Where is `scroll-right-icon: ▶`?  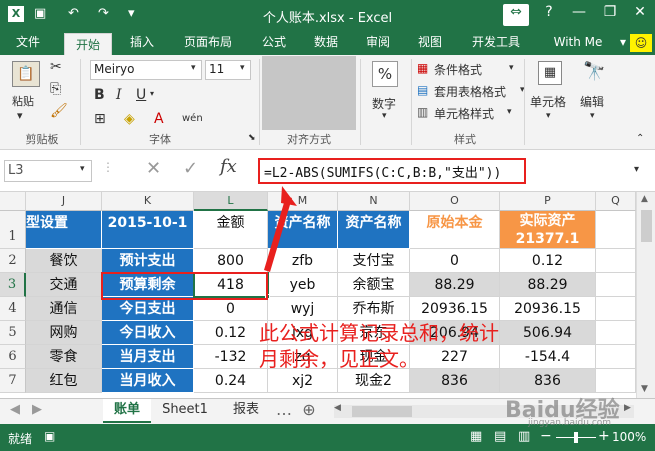
scroll-right-icon: ▶ is located at coordinates (627, 408).